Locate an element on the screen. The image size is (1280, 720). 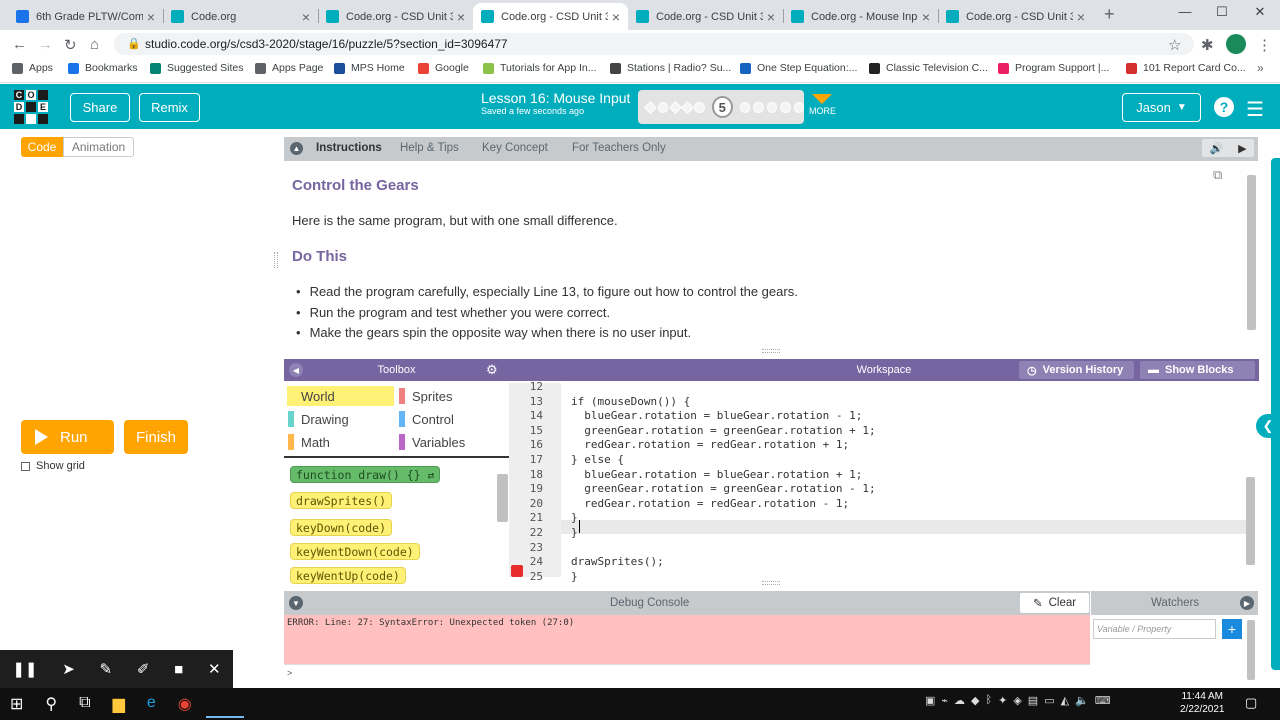
code-line: if (mouseDown()) { is located at coordinates (630, 401).